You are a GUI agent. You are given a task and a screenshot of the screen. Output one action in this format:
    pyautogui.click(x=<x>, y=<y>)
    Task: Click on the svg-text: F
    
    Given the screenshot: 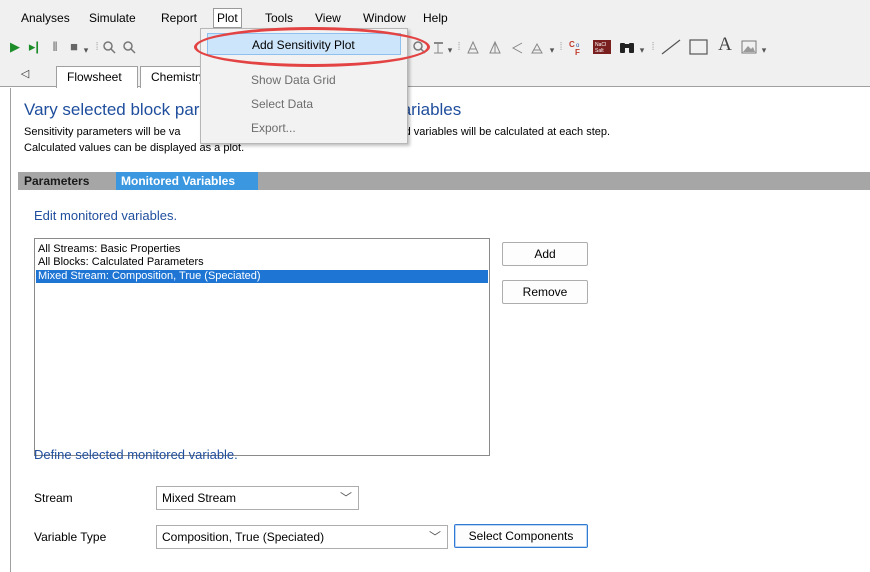 What is the action you would take?
    pyautogui.click(x=577, y=52)
    